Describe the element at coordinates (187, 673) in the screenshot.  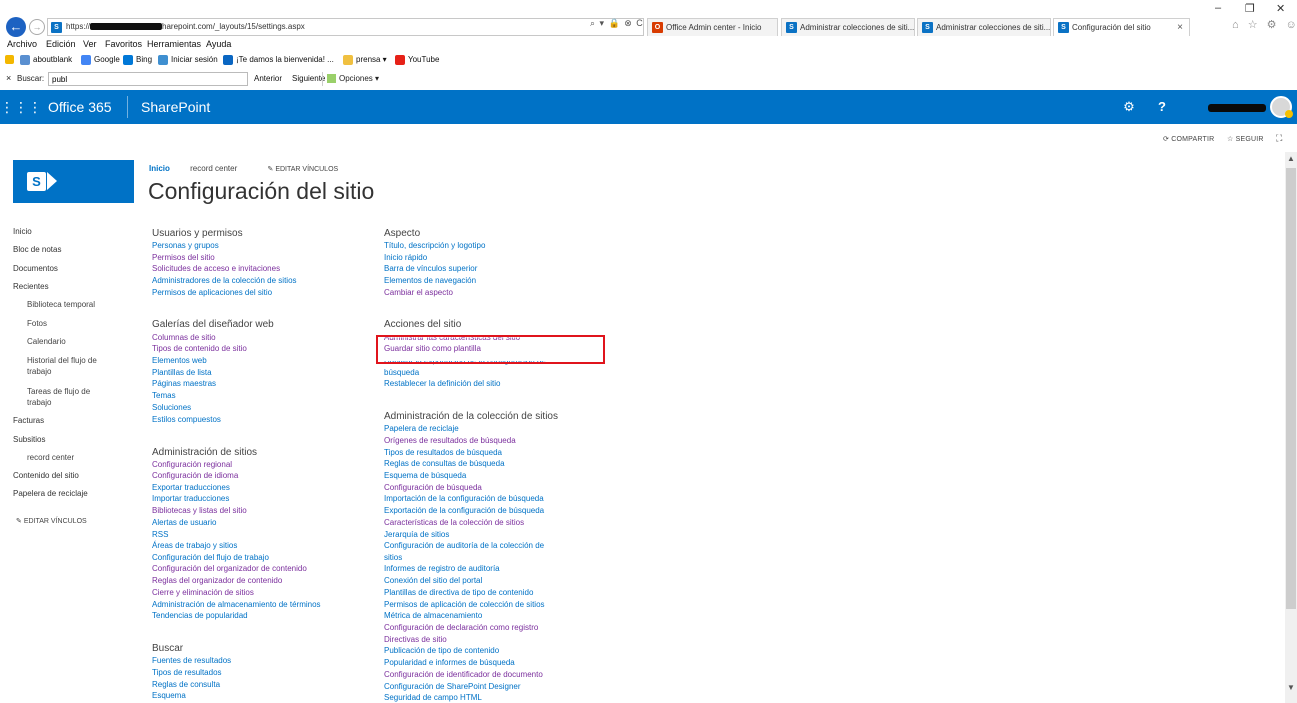
I see `link-tipos-resultados: Tipos de resultados` at that location.